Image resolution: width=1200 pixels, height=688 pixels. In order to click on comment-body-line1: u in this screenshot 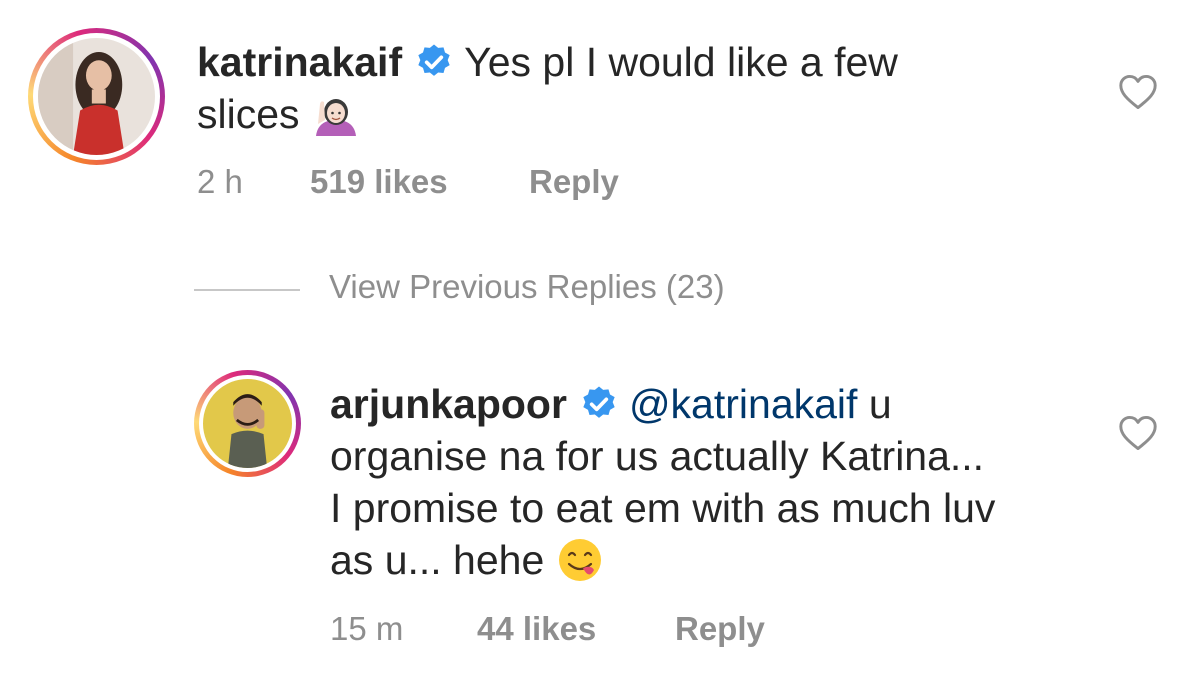, I will do `click(880, 404)`.